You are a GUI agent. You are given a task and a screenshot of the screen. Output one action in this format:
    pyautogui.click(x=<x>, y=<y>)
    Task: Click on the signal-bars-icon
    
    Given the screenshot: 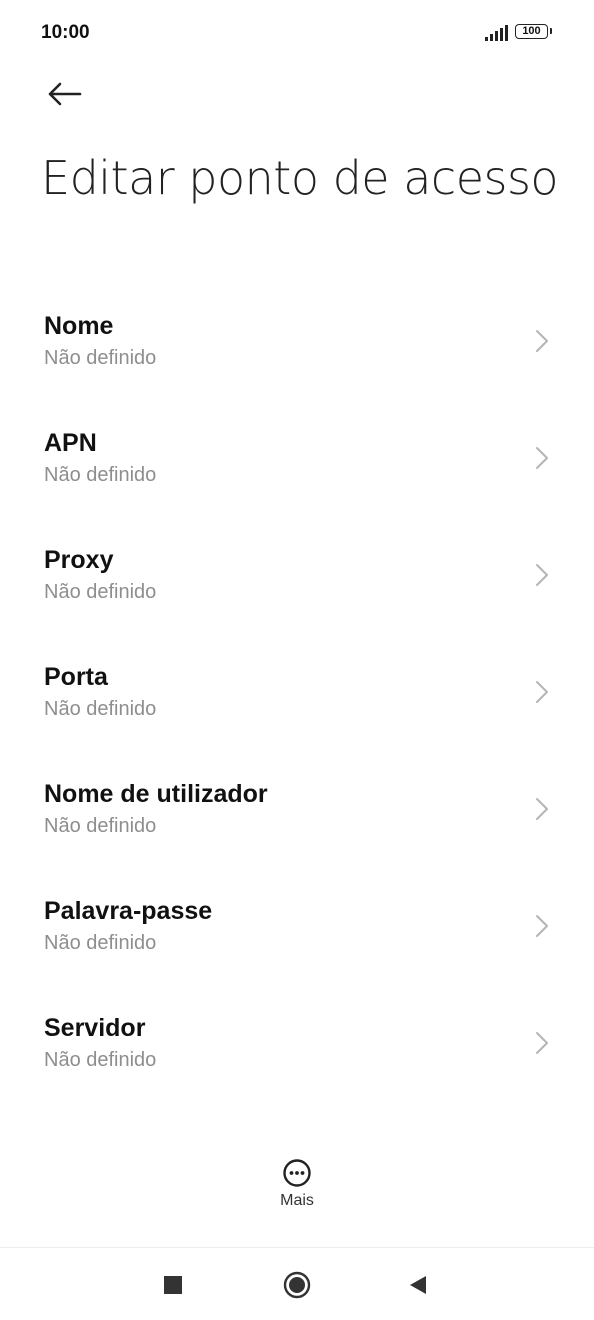 What is the action you would take?
    pyautogui.click(x=496, y=33)
    